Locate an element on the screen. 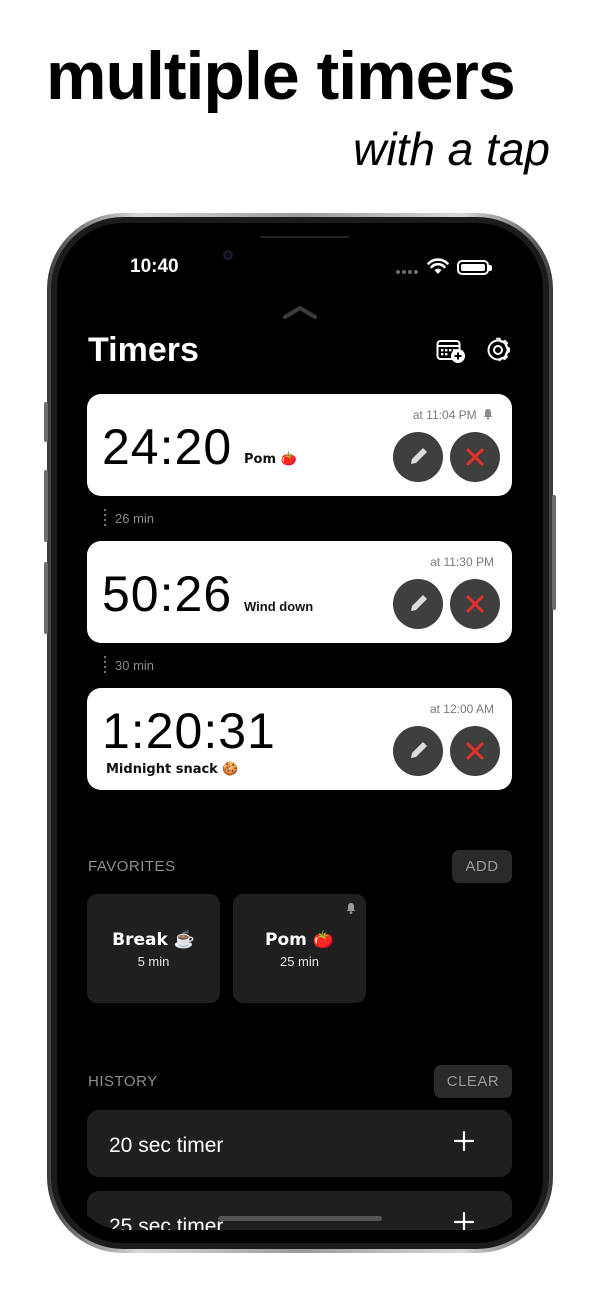 The height and width of the screenshot is (1300, 600). timer-label: Wind down is located at coordinates (279, 606).